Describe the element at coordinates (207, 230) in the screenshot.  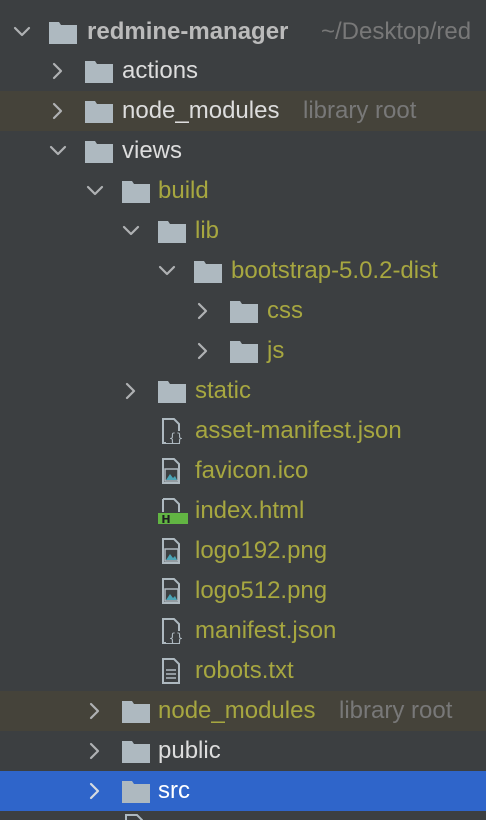
I see `tree-item-label: lib` at that location.